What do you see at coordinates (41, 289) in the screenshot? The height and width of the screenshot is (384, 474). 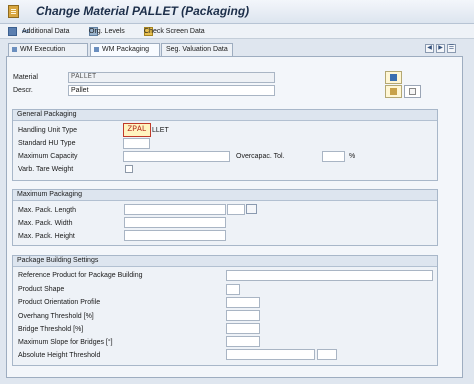 I see `product-shape-label: Product Shape` at bounding box center [41, 289].